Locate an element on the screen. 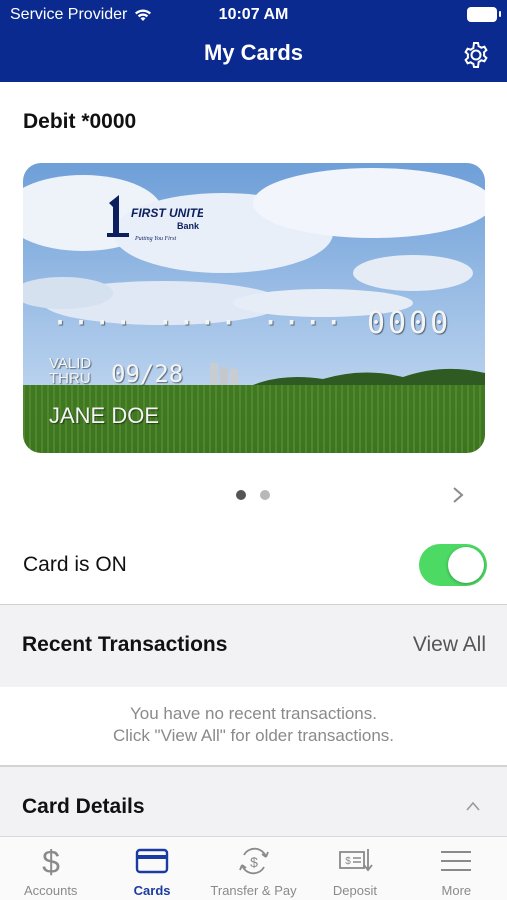  tab-cards: Cards is located at coordinates (151, 868).